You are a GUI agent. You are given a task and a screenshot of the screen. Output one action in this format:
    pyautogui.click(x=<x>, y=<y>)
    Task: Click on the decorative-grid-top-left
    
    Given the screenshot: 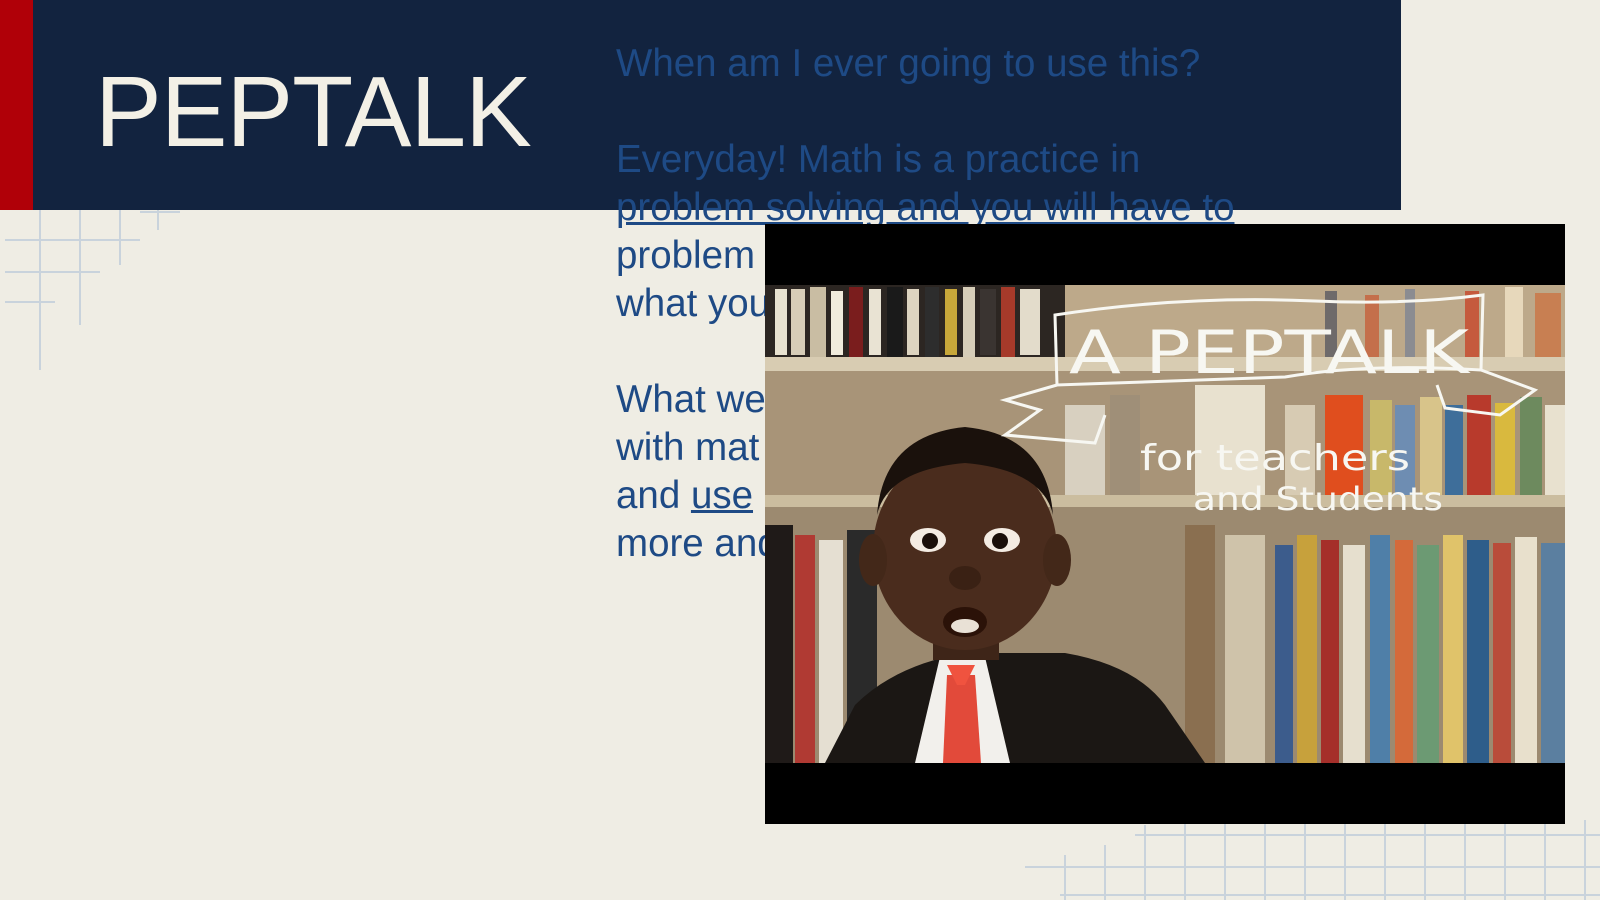 What is the action you would take?
    pyautogui.click(x=95, y=287)
    